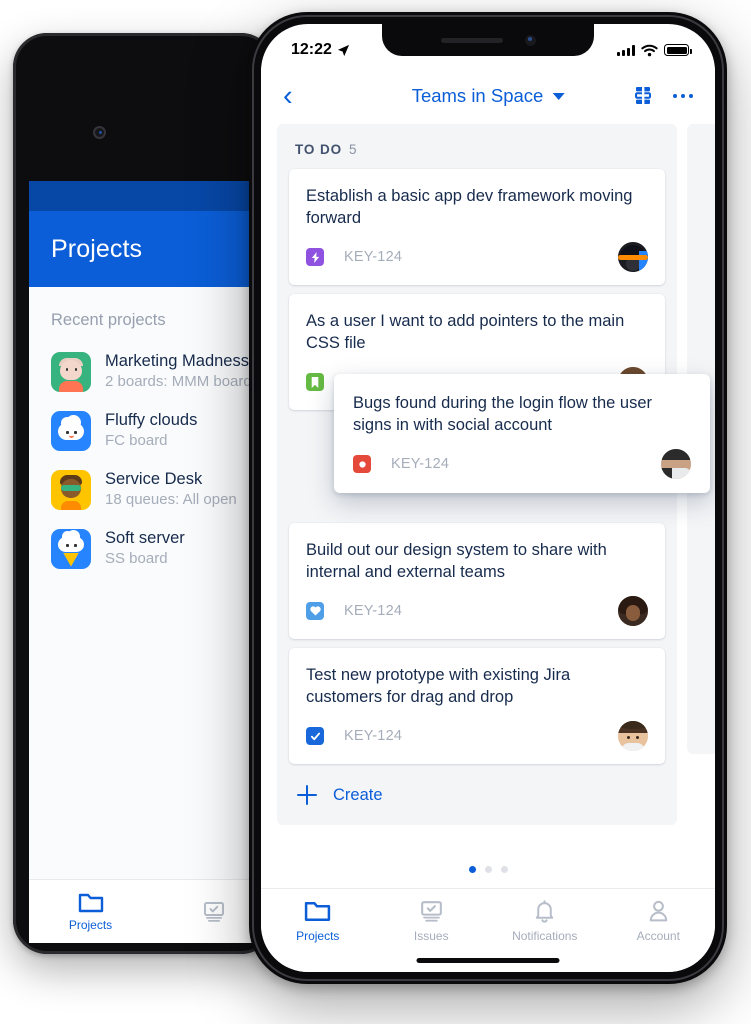 This screenshot has width=751, height=1024. I want to click on pagination-dots, so click(488, 856).